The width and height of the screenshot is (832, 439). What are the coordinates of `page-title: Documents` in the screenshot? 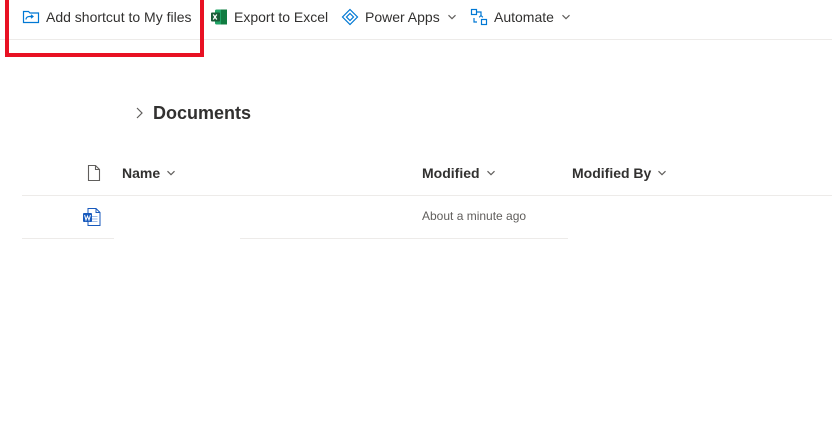 It's located at (202, 112).